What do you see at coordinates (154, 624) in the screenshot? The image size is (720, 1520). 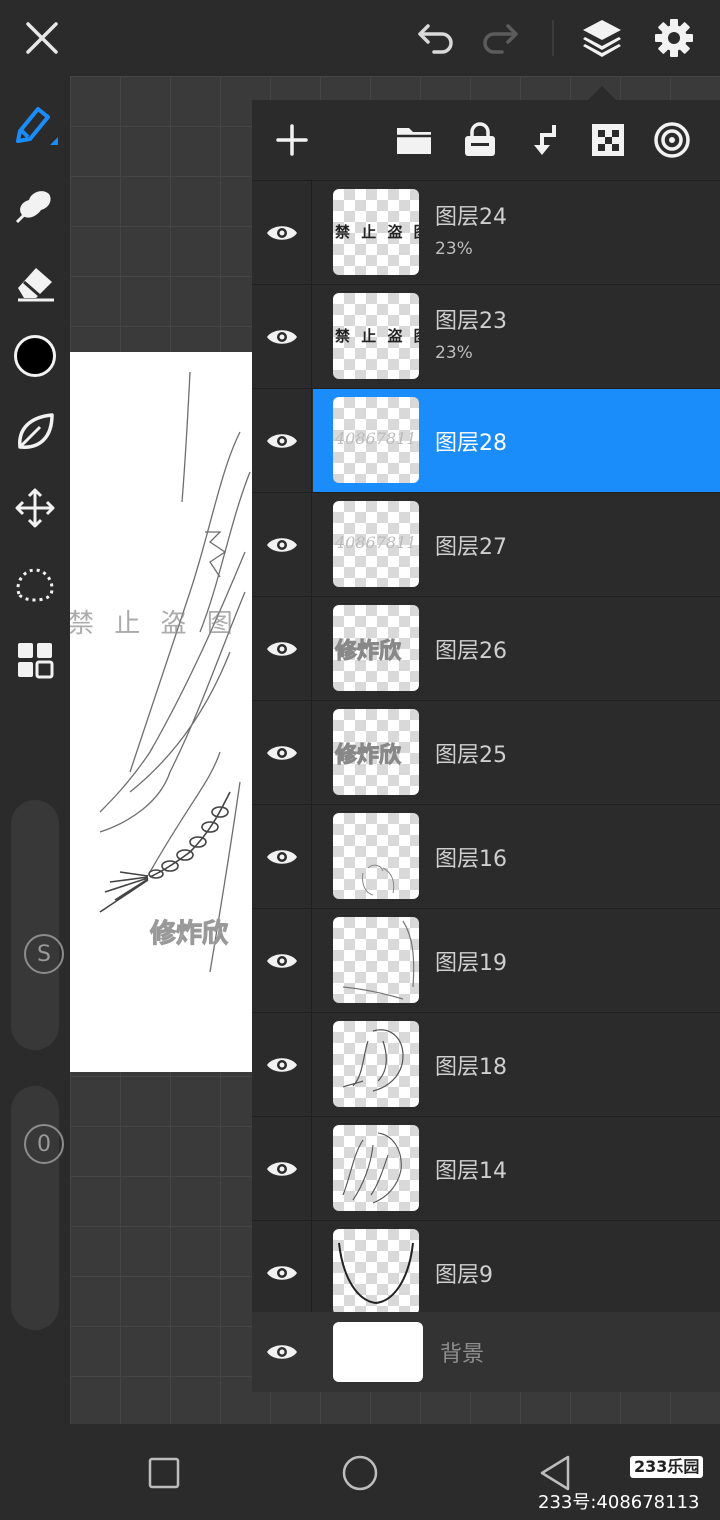 I see `canvas-watermark: 禁 止 盗 图` at bounding box center [154, 624].